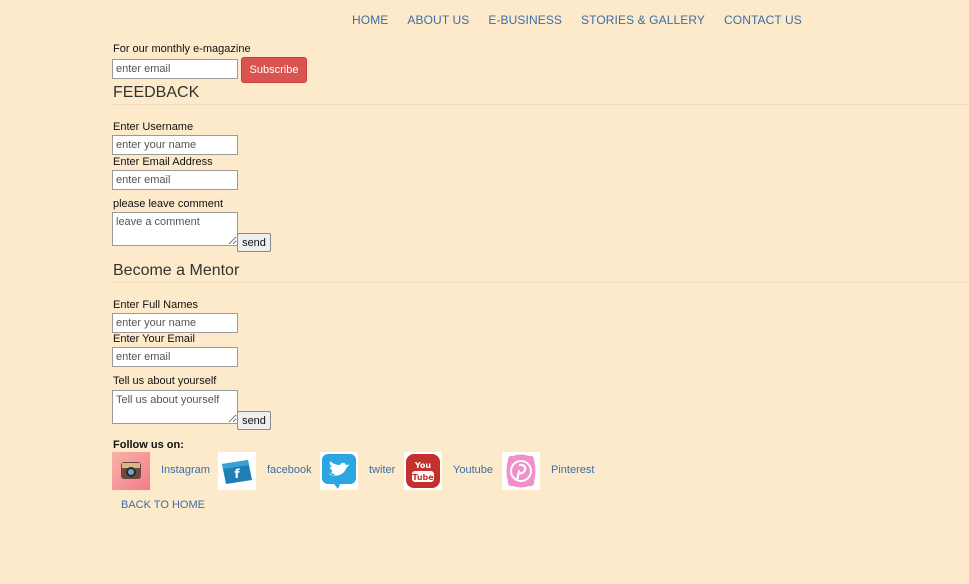  Describe the element at coordinates (423, 471) in the screenshot. I see `youtube-icon: You Tube` at that location.